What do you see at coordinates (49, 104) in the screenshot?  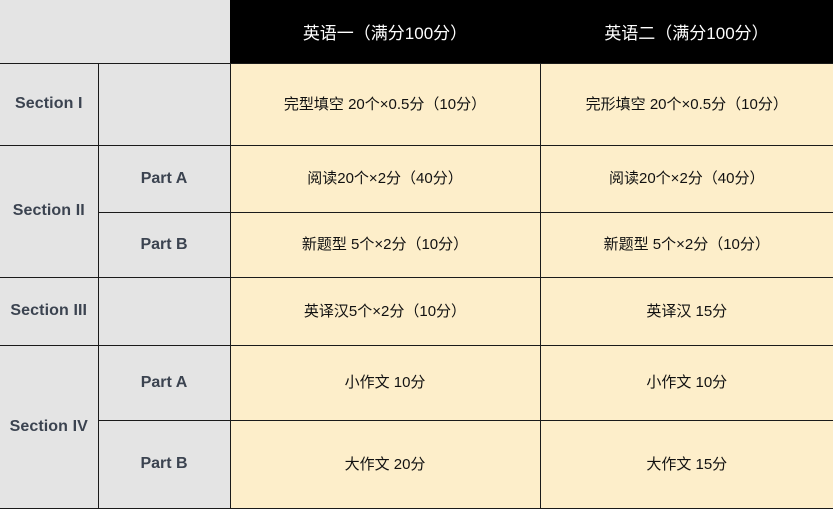 I see `section-label-1: Section I` at bounding box center [49, 104].